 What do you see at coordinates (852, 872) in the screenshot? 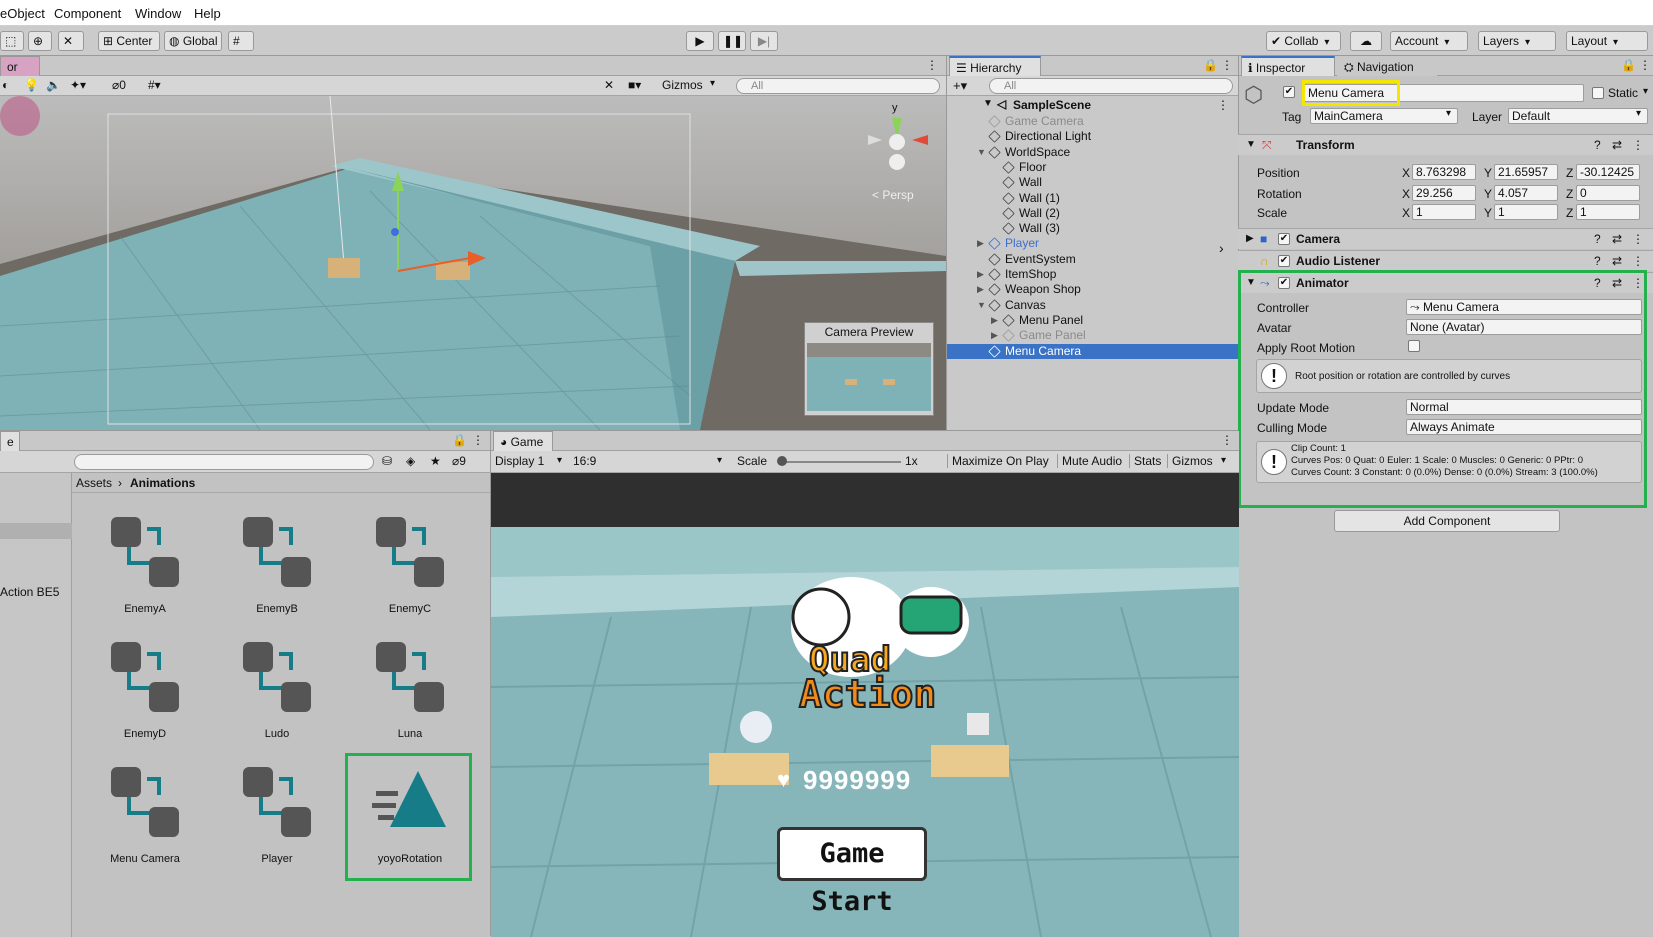
I see `game-start-button: Game Start` at bounding box center [852, 872].